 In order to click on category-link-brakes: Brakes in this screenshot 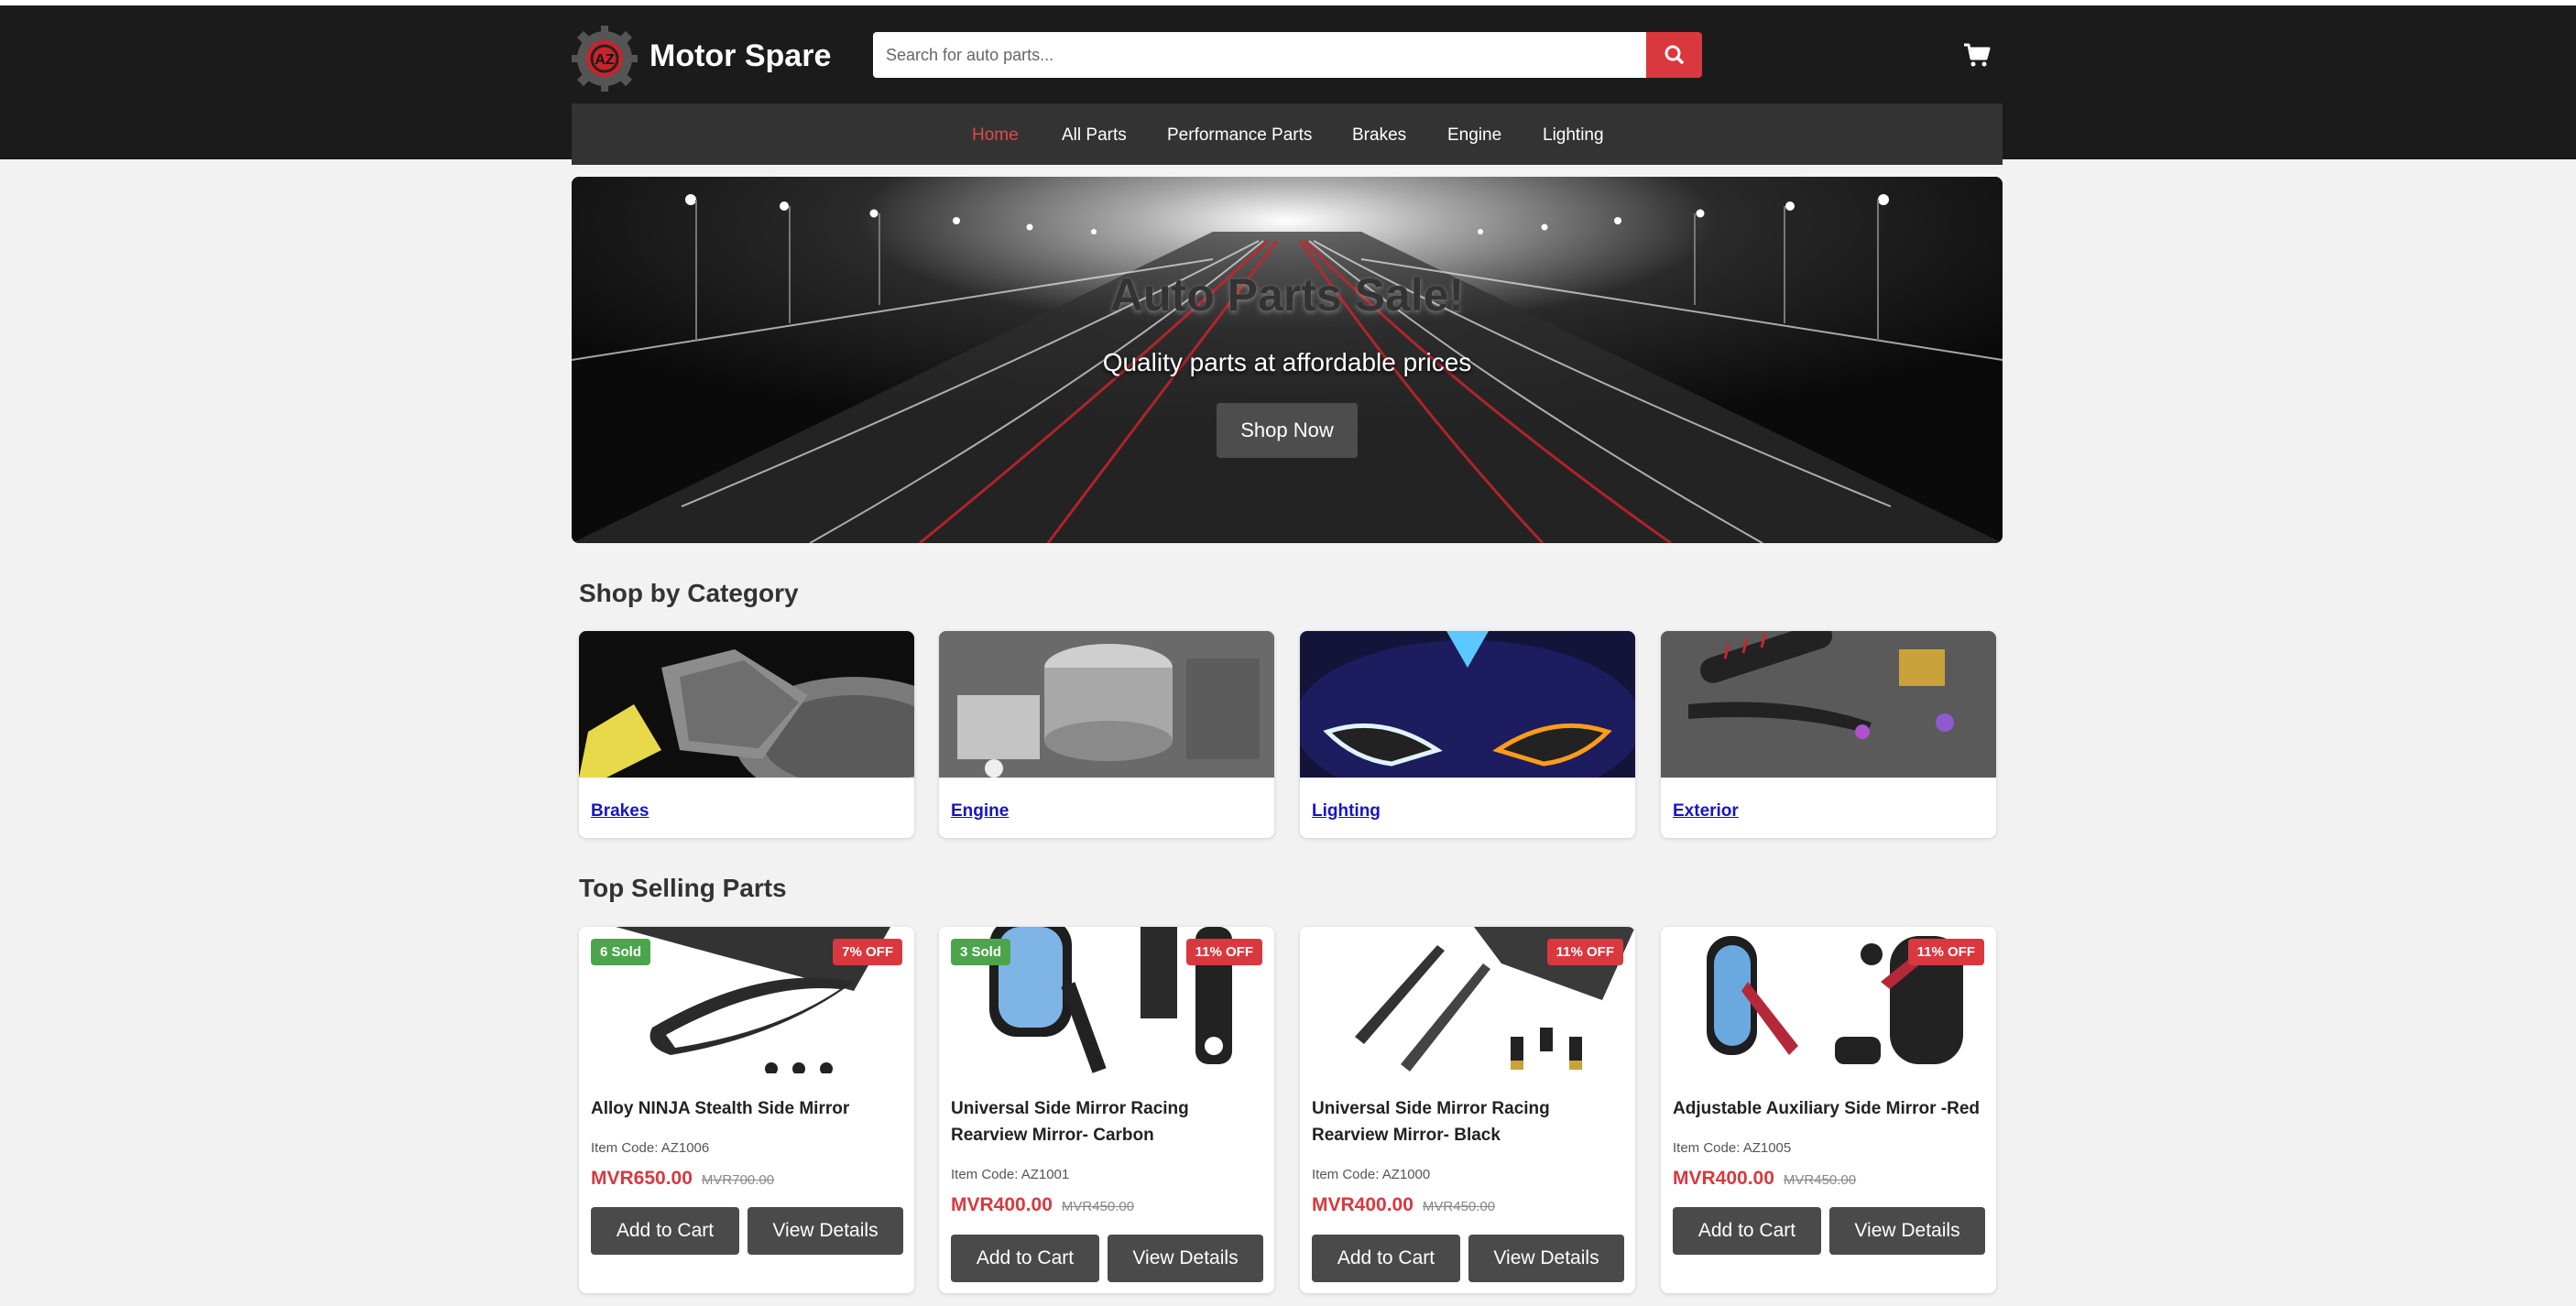, I will do `click(620, 811)`.